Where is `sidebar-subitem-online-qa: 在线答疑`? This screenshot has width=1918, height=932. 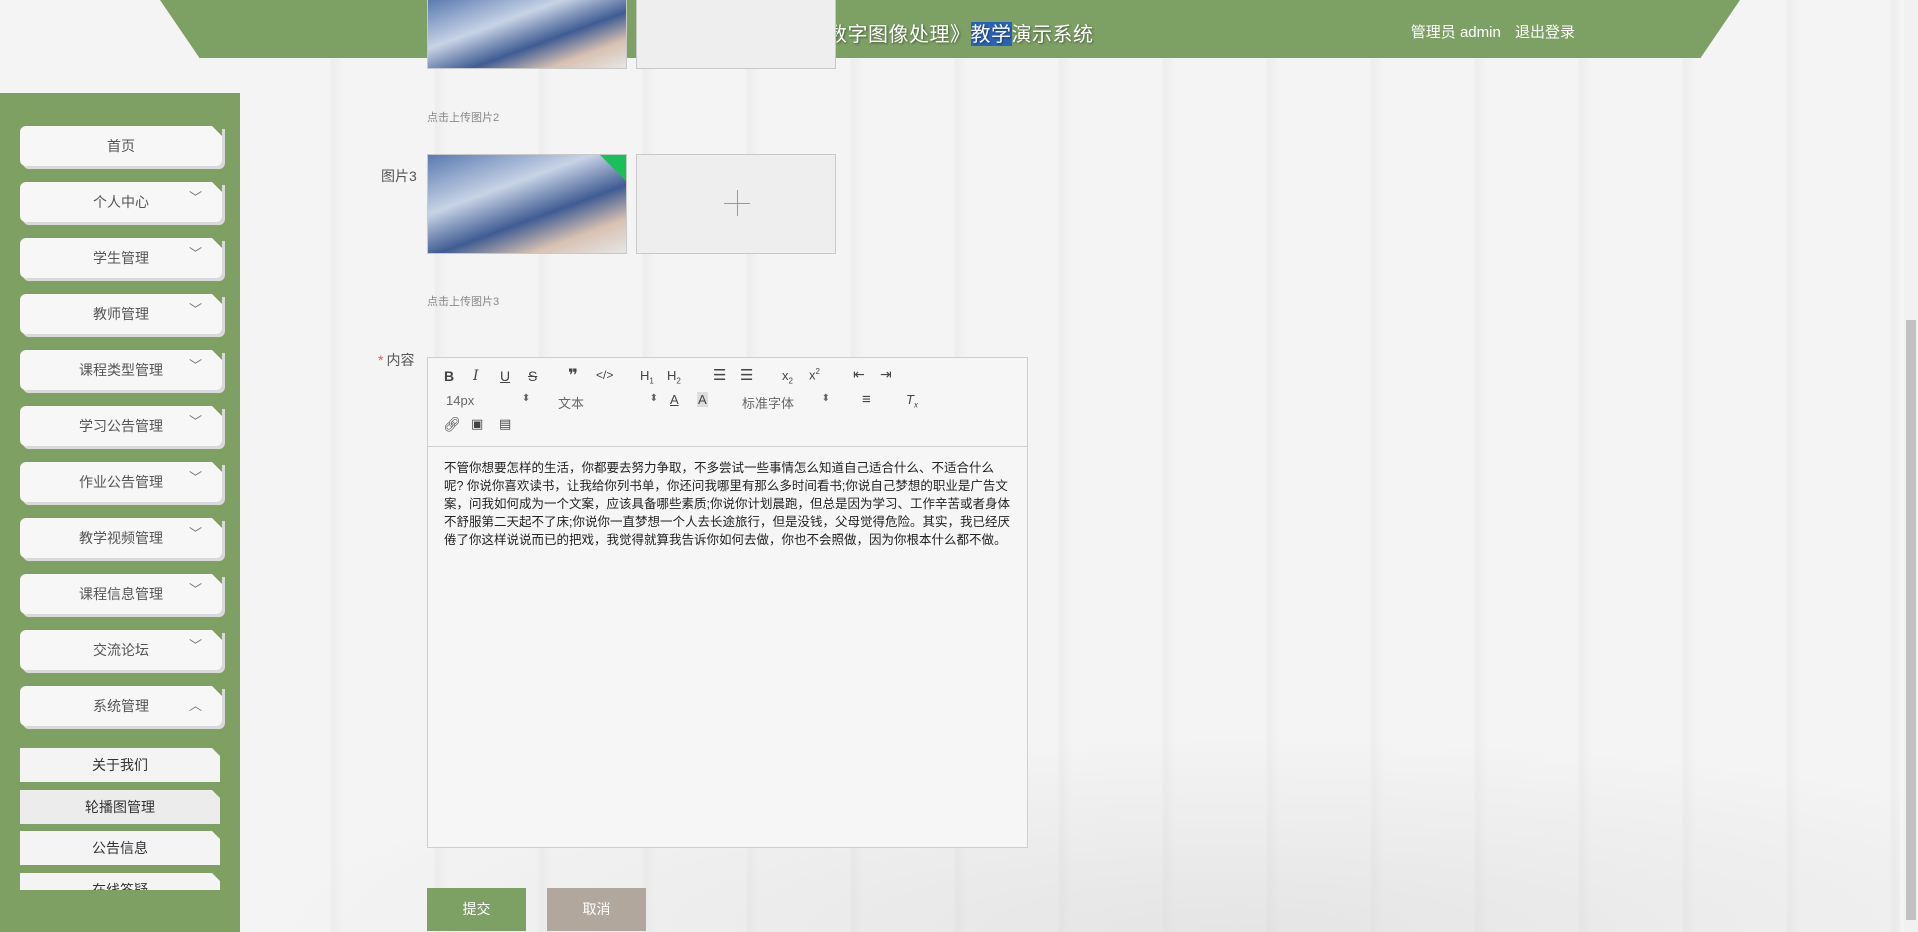
sidebar-subitem-online-qa: 在线答疑 is located at coordinates (120, 881).